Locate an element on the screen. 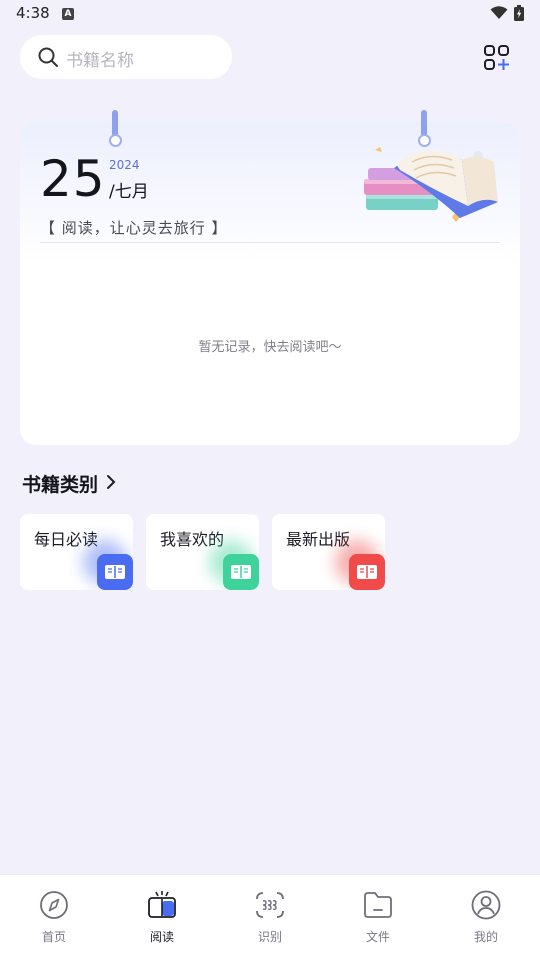 The width and height of the screenshot is (540, 961). calendar-year: 2024 is located at coordinates (124, 165).